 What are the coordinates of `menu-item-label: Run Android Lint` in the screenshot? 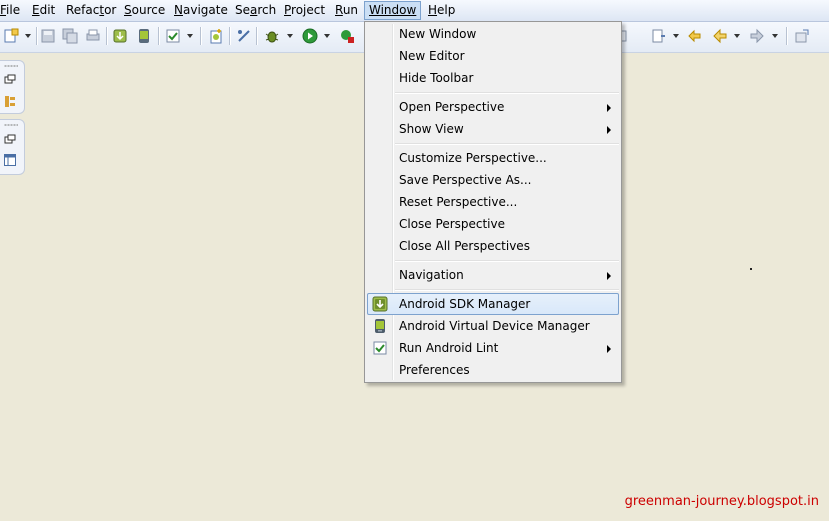 It's located at (449, 348).